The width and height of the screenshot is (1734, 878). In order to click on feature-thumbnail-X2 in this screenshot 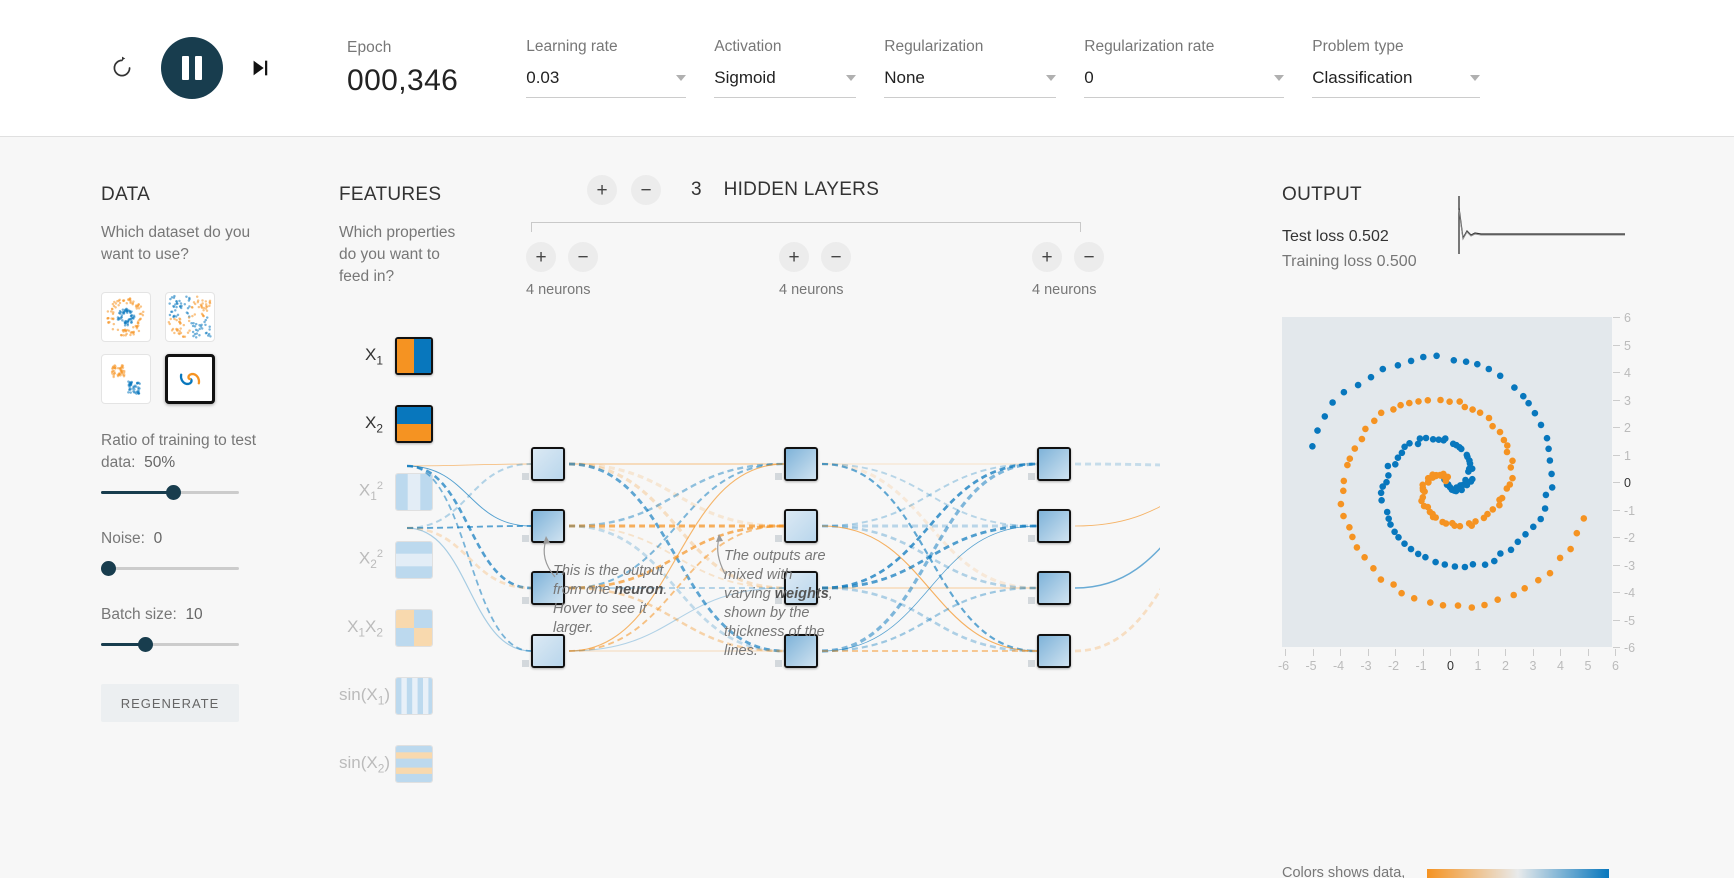, I will do `click(414, 424)`.